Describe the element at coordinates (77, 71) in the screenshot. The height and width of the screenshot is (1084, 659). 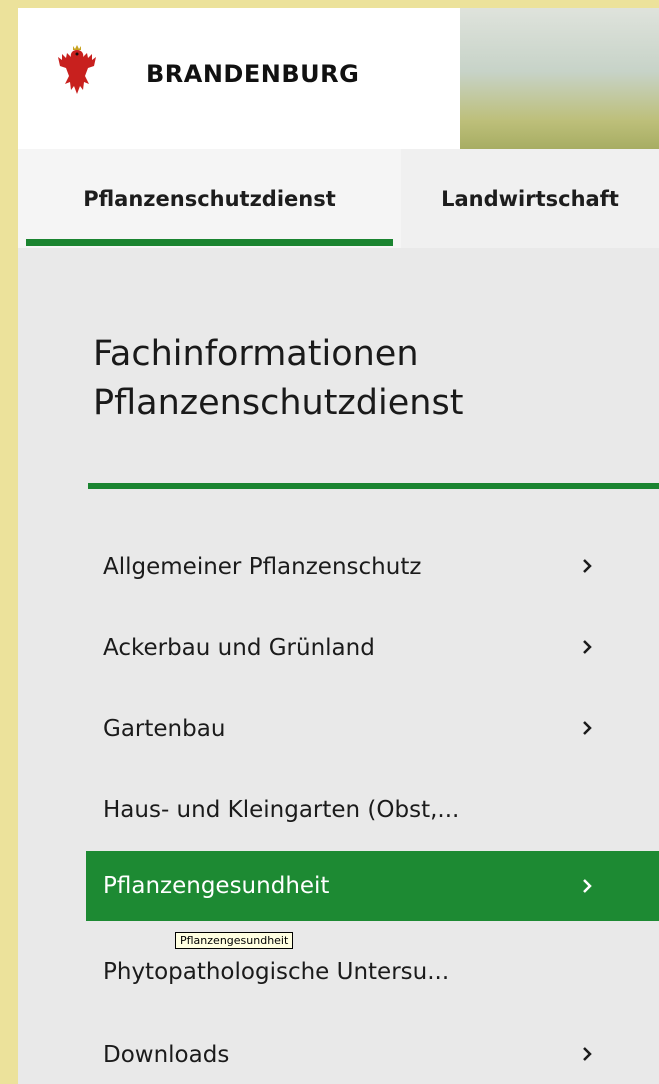
I see `brandenburg-eagle-logo` at that location.